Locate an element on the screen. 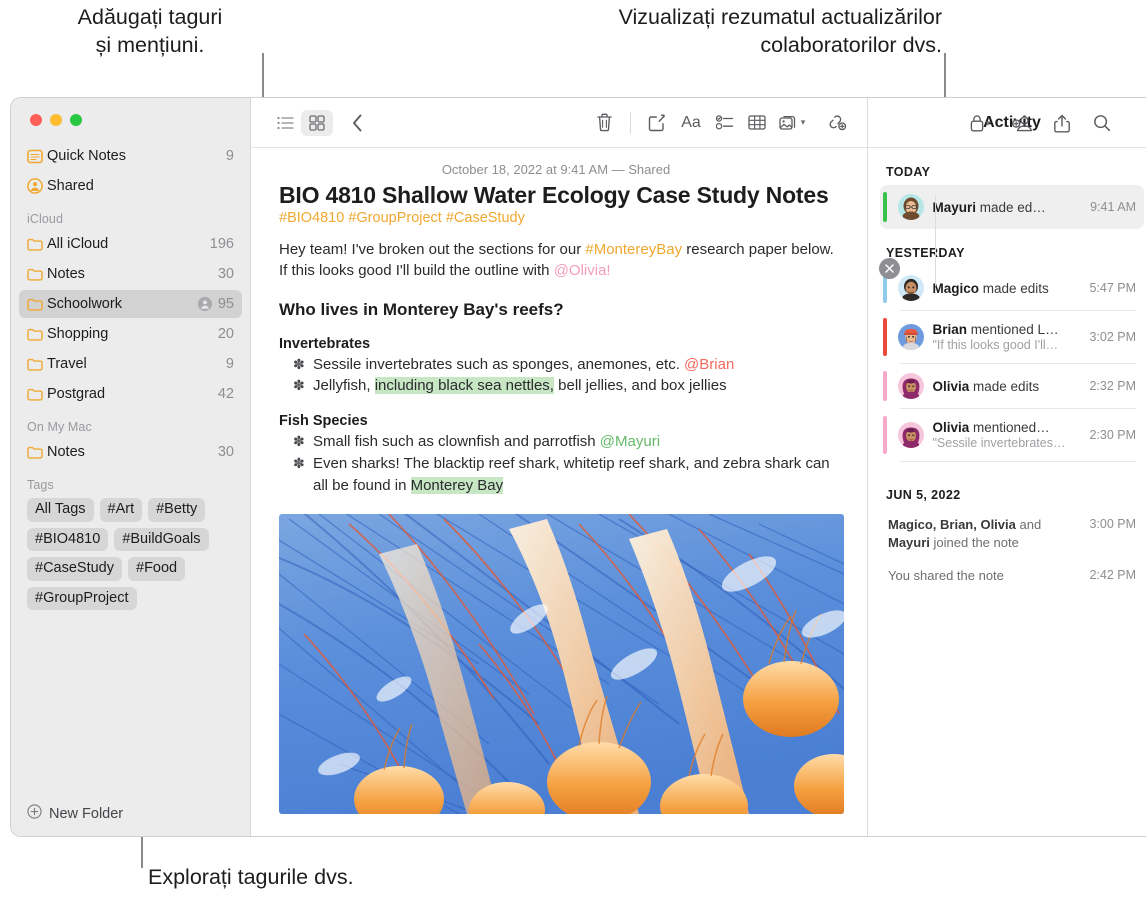 Image resolution: width=1146 pixels, height=904 pixels. tag-groupproject: #GroupProject is located at coordinates (82, 598).